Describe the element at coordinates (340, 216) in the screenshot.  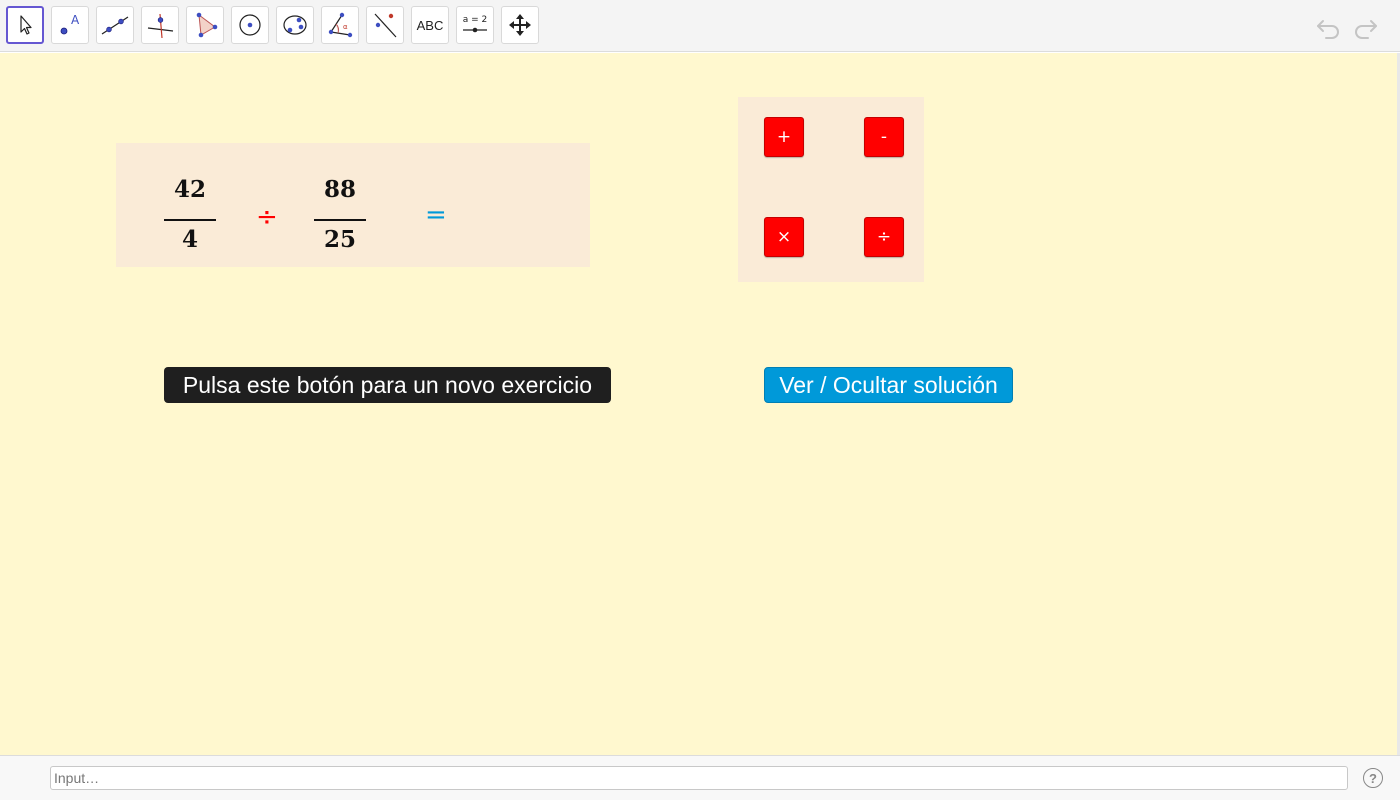
I see `fraction-2: 88 25` at that location.